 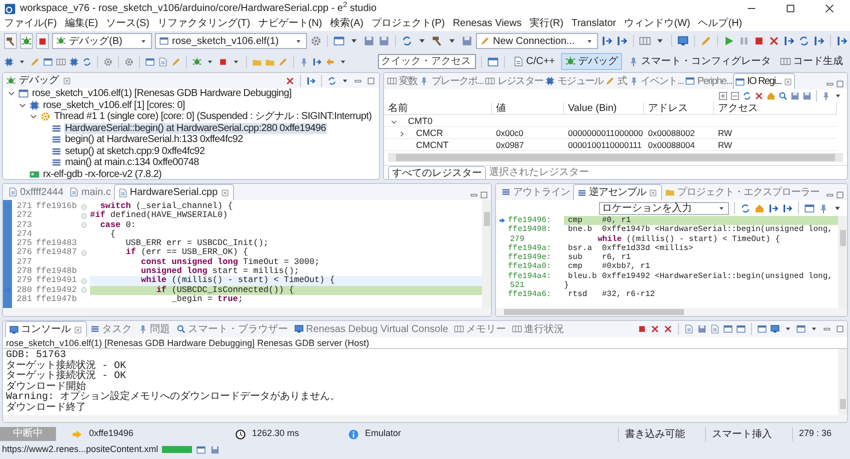 What do you see at coordinates (583, 277) in the screenshot?
I see `mnemonic-text: bleu.b` at bounding box center [583, 277].